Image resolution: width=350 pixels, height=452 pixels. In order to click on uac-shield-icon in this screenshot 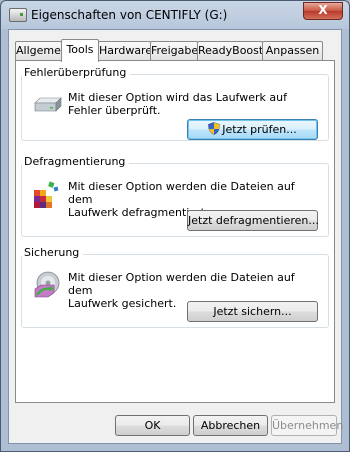, I will do `click(214, 128)`.